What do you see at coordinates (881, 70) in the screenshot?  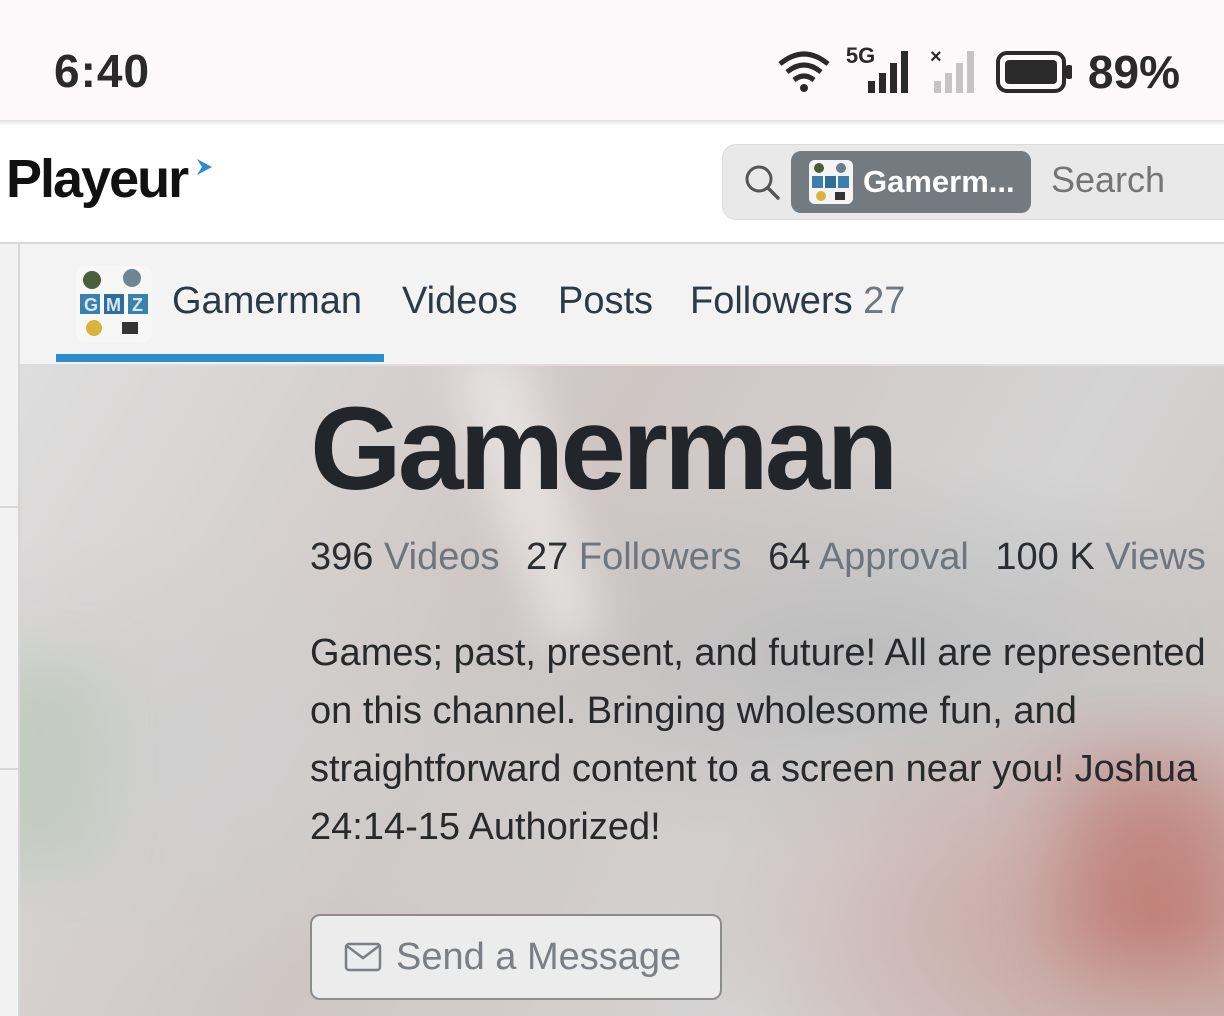 I see `signal-5g-icon: 5G` at bounding box center [881, 70].